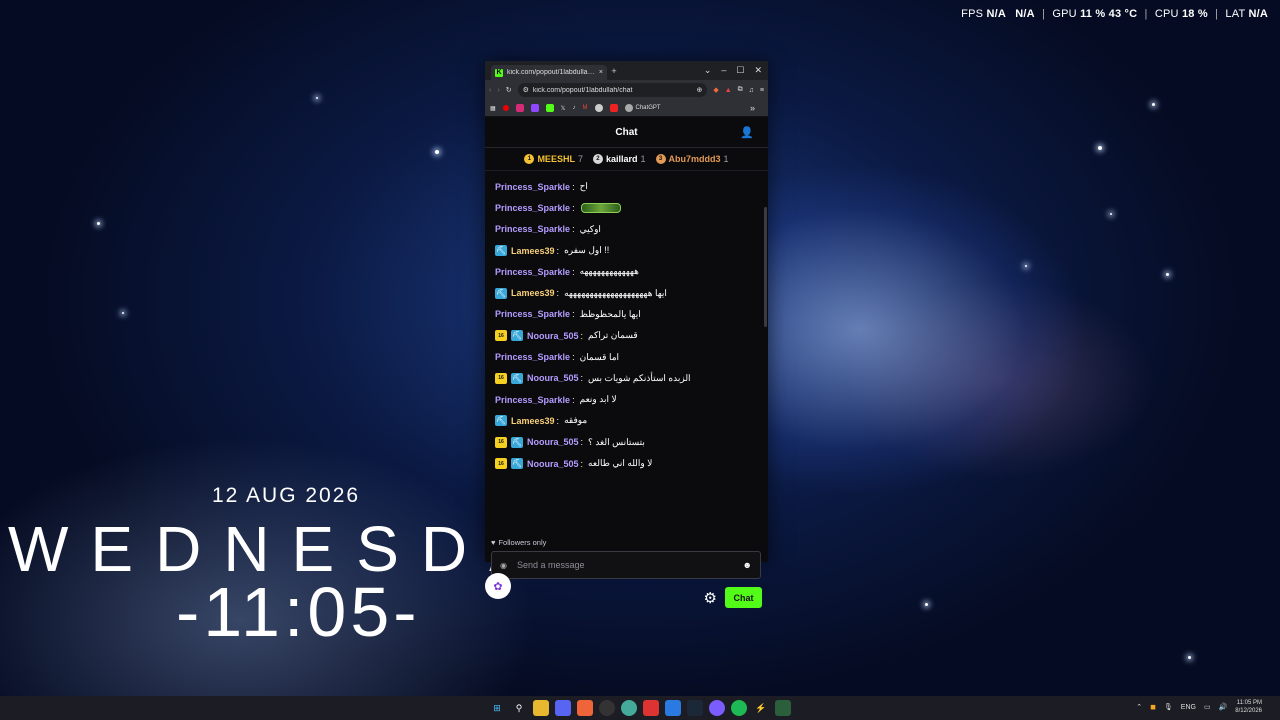  Describe the element at coordinates (747, 565) in the screenshot. I see `emoji-icon: ☻` at that location.